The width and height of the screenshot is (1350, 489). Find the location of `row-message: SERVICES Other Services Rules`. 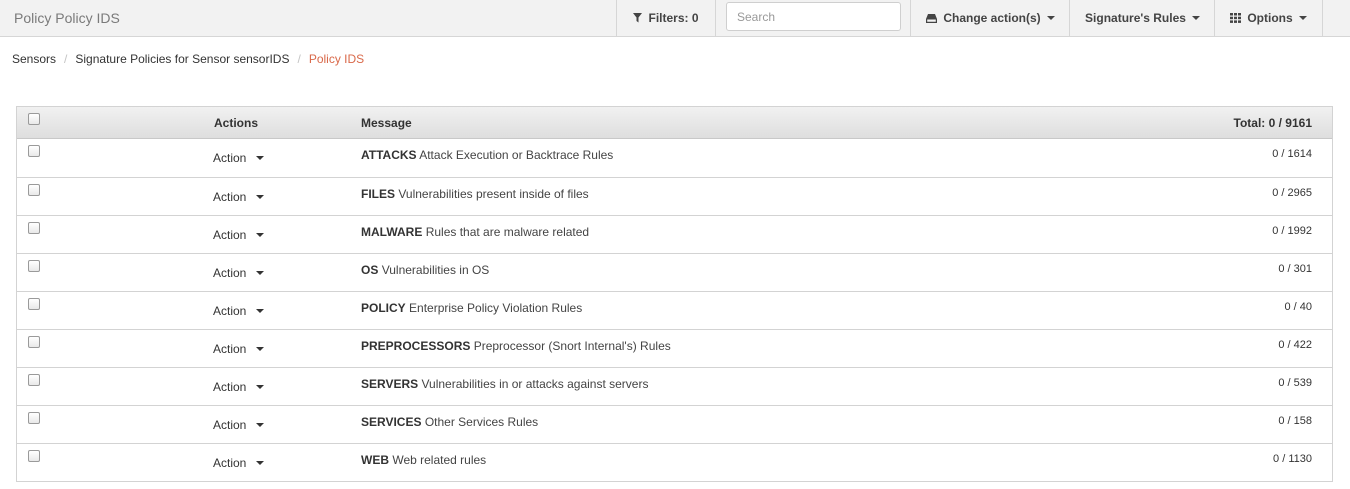

row-message: SERVICES Other Services Rules is located at coordinates (449, 422).